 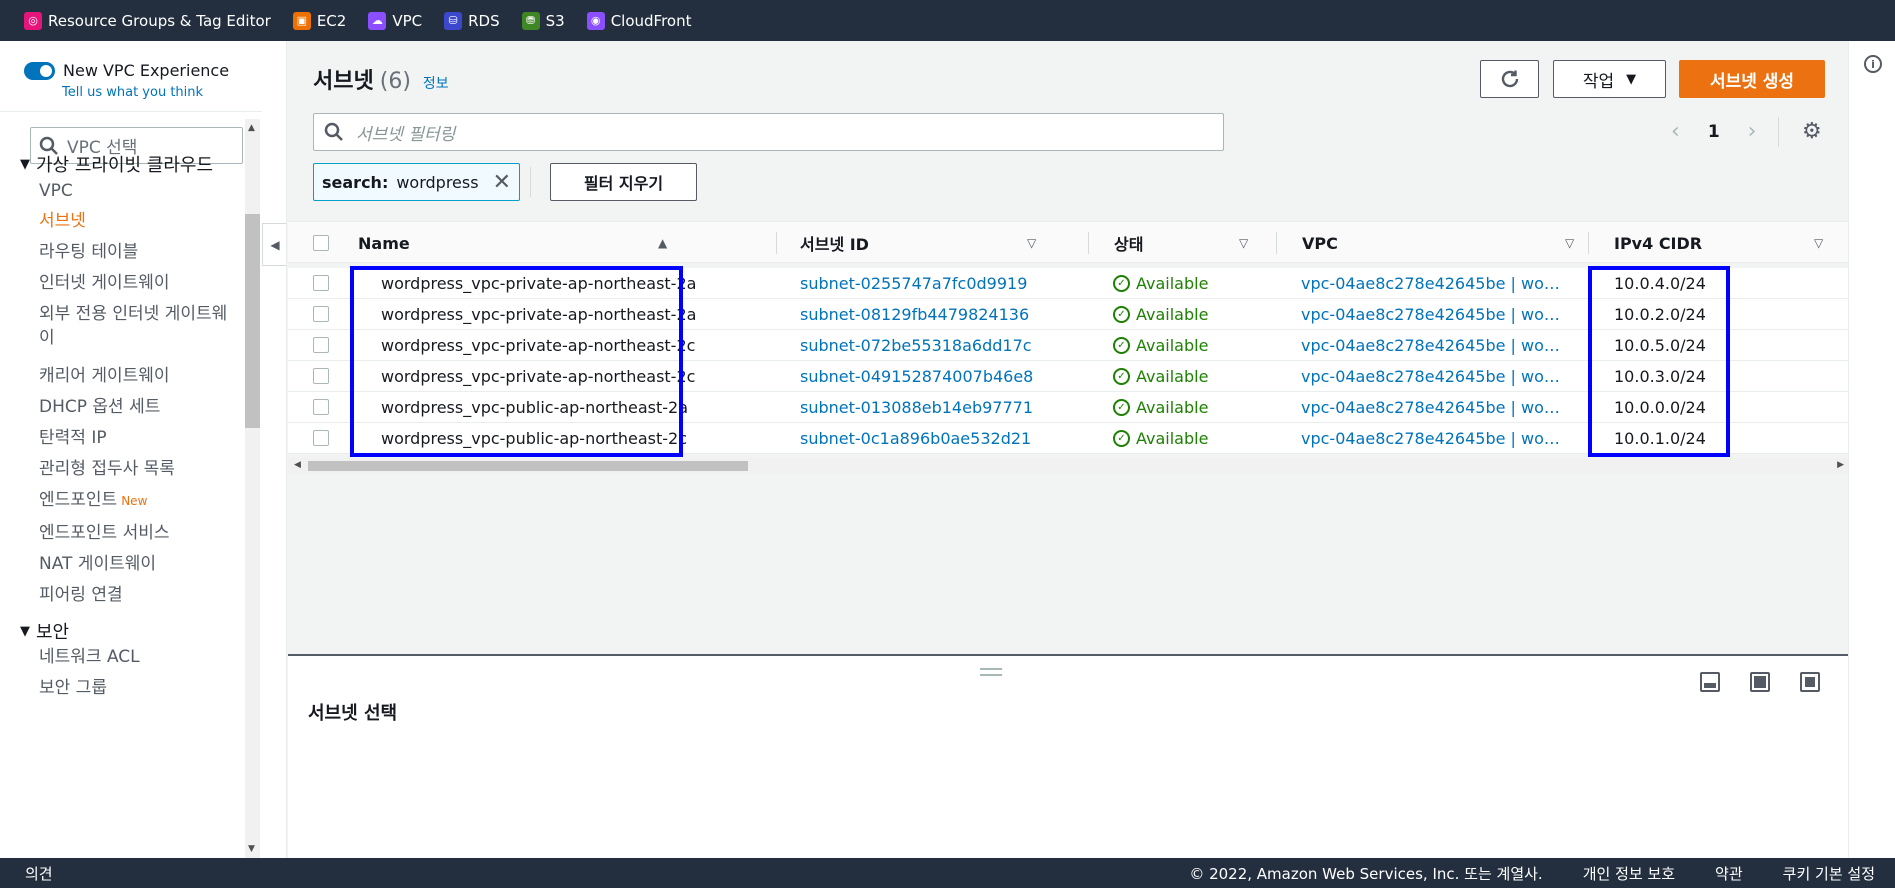 I want to click on cell-subnet-id-link: subnet-0255747a7fc0d9919, so click(x=913, y=283).